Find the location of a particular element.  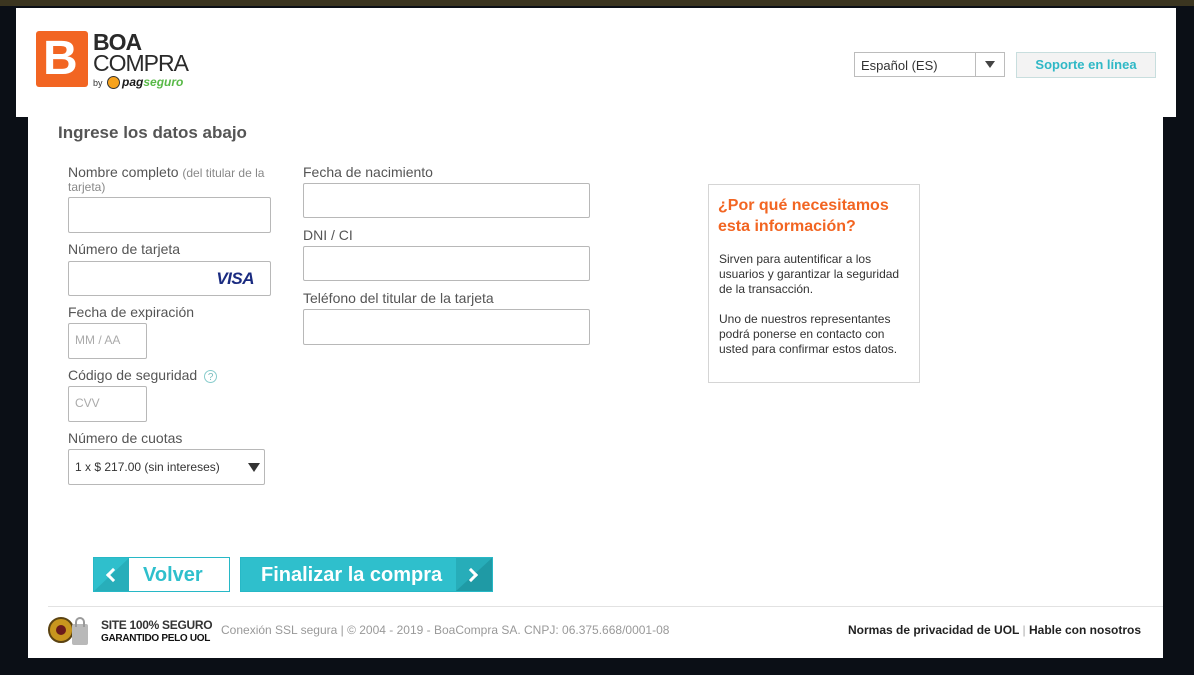

cvv-placeholder: CVV is located at coordinates (87, 403).